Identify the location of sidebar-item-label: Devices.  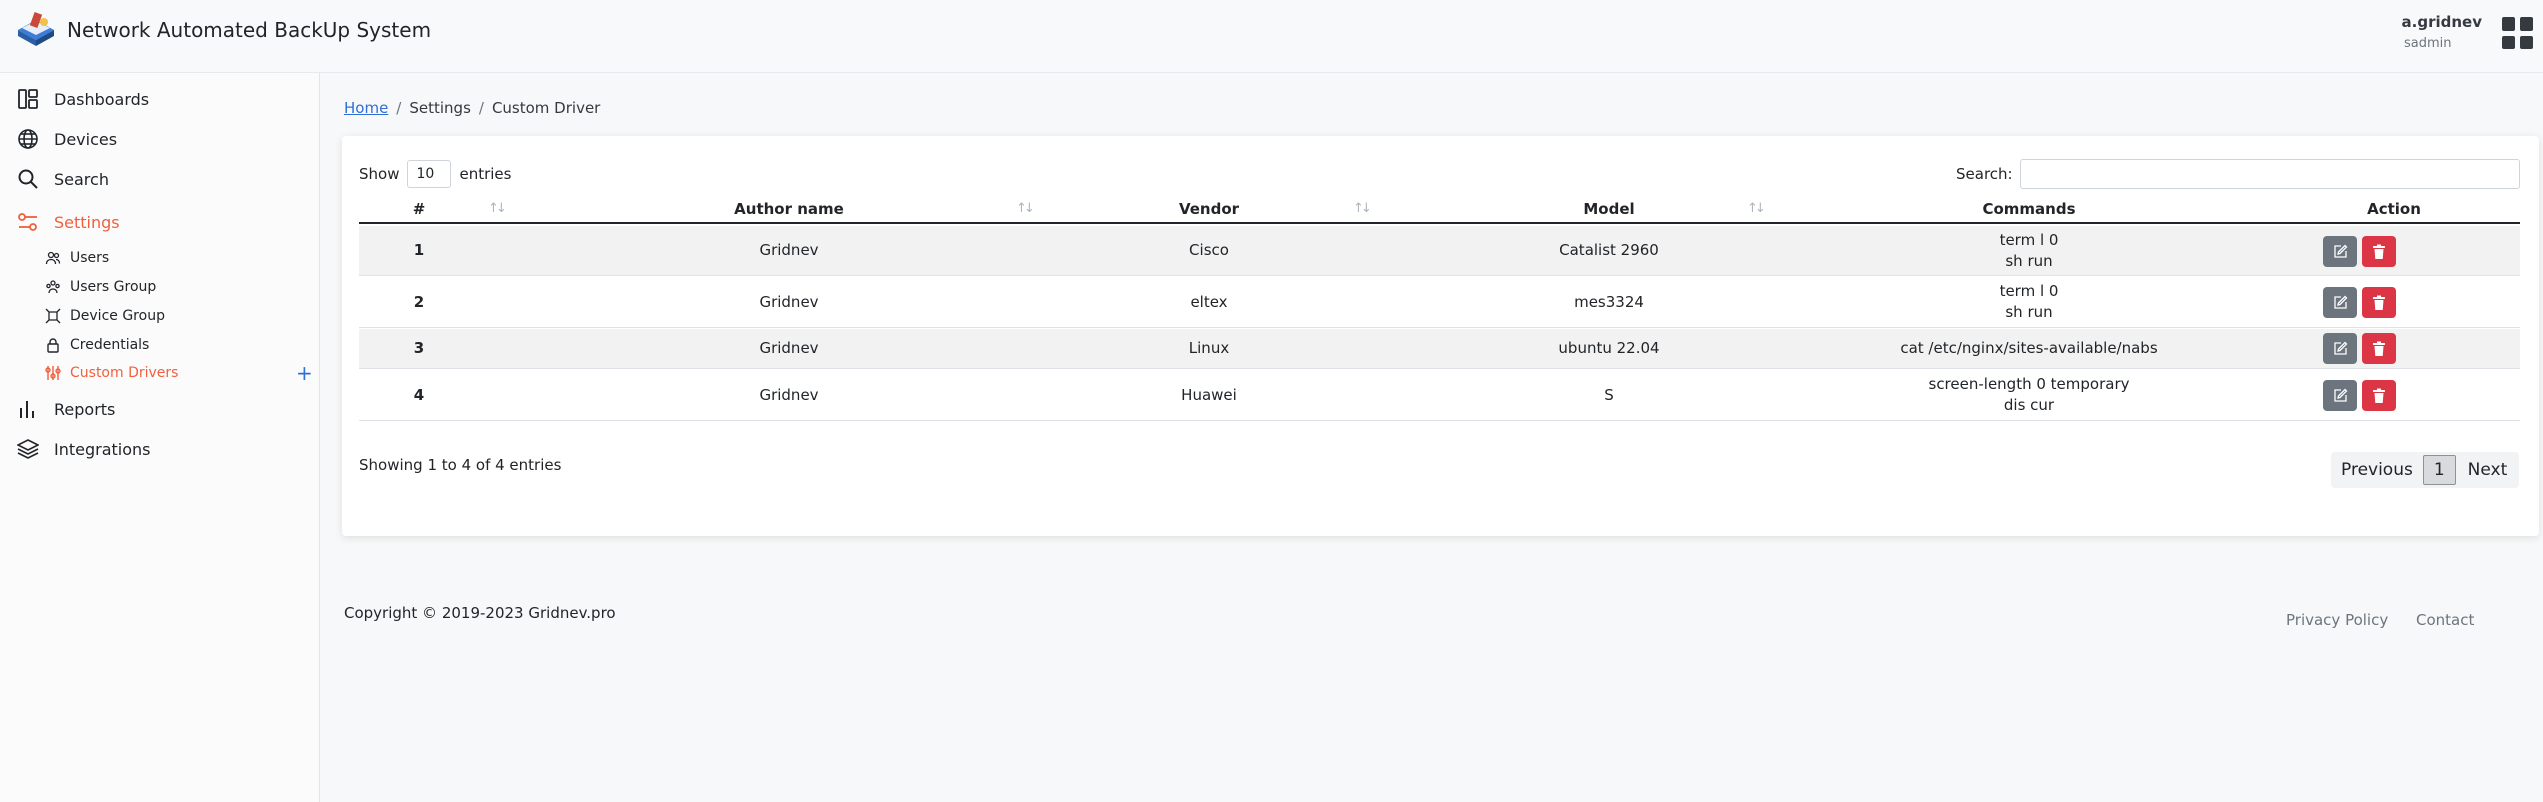
(86, 139).